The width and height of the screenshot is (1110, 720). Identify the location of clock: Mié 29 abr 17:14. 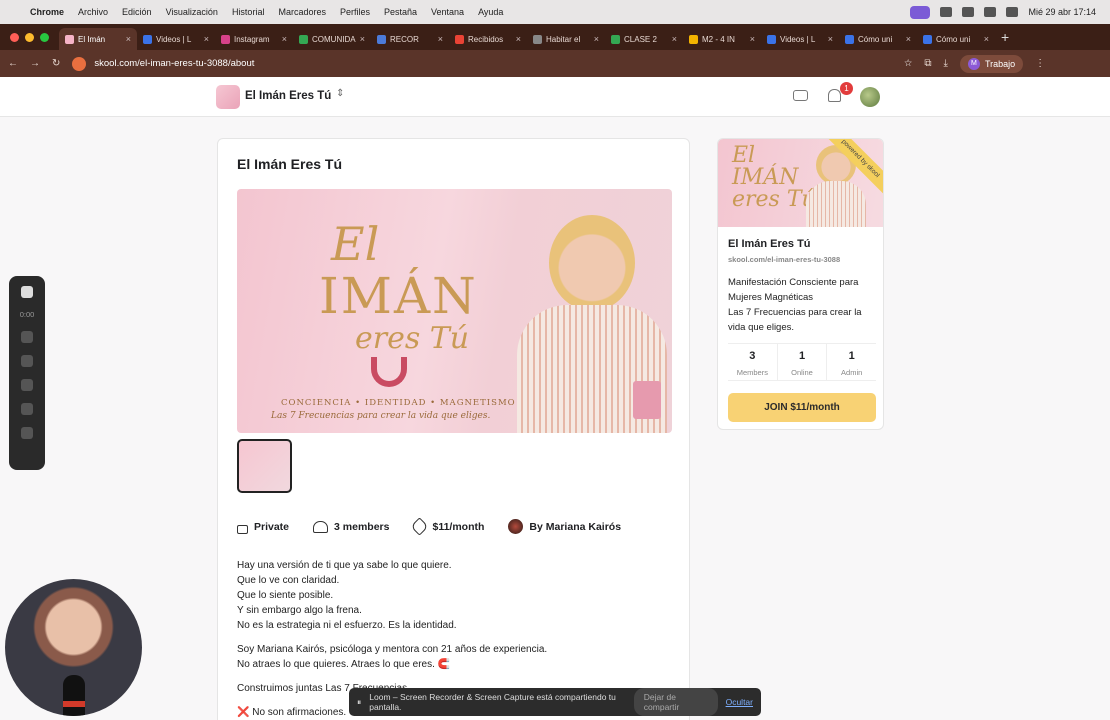
(1062, 12).